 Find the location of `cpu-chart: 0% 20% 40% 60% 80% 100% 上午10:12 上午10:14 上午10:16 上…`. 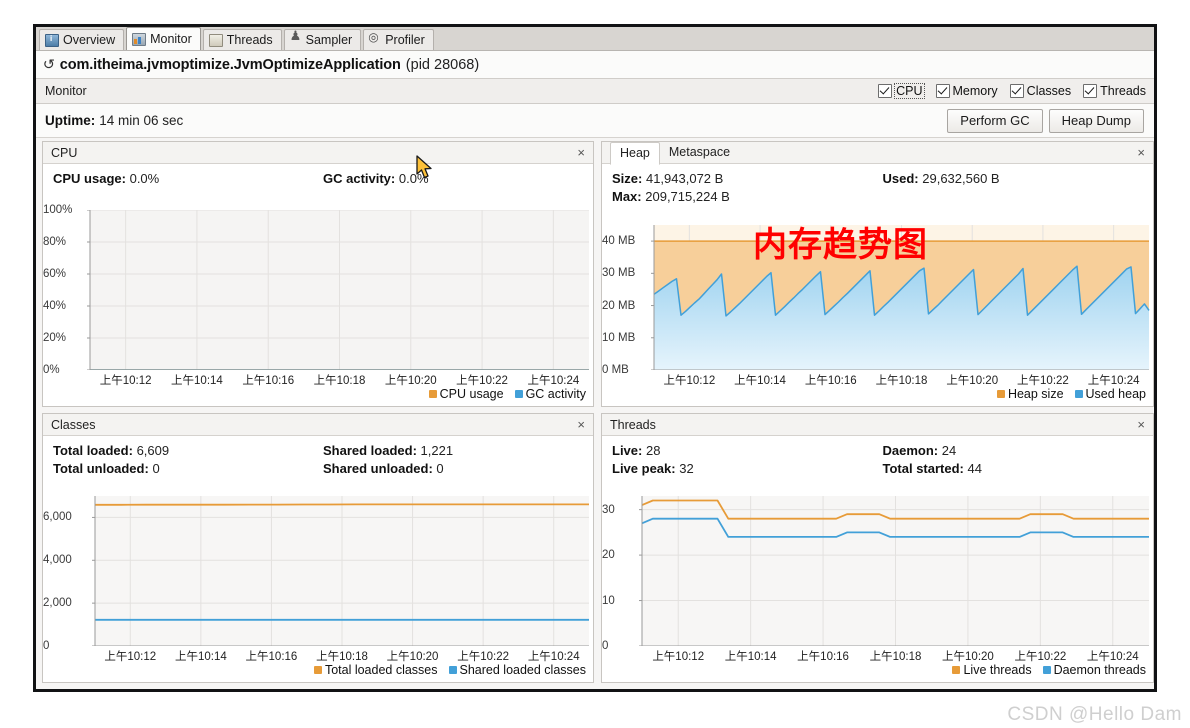

cpu-chart: 0% 20% 40% 60% 80% 100% 上午10:12 上午10:14 上午10:16 上… is located at coordinates (318, 305).